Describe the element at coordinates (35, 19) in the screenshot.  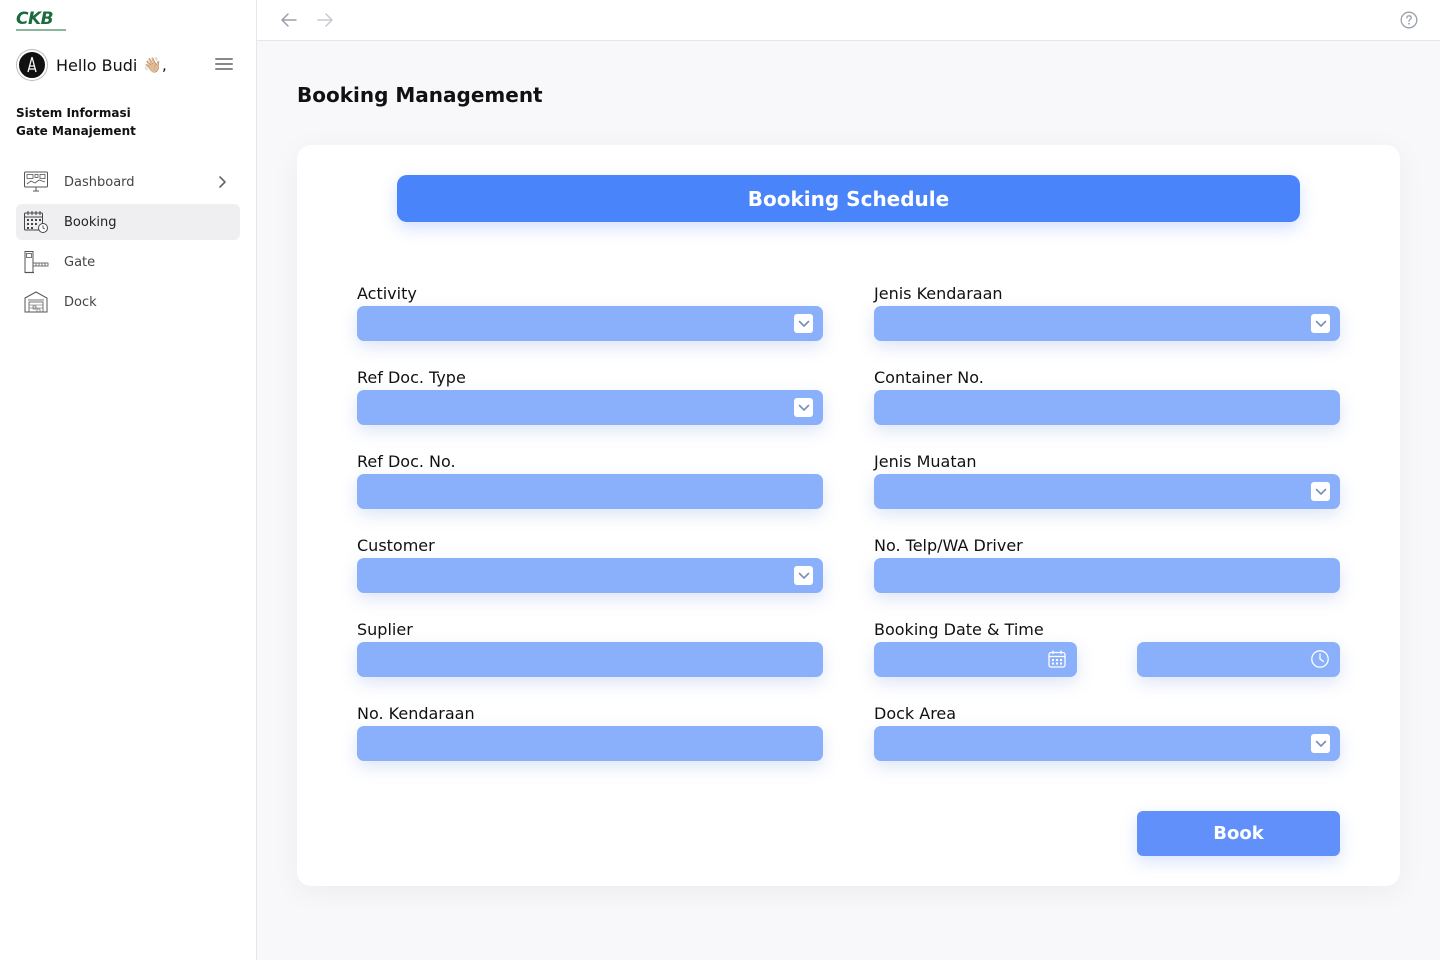
I see `logo-text: CKB` at that location.